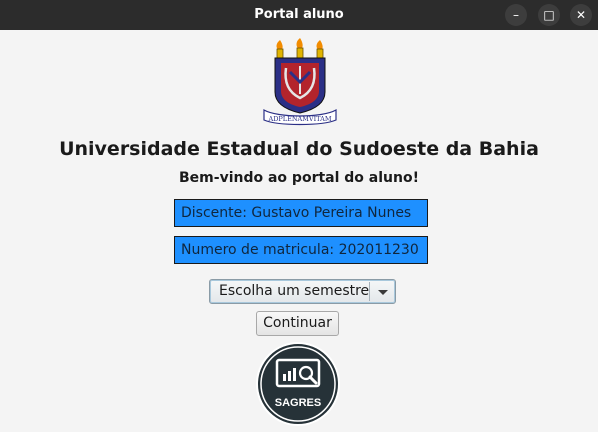  I want to click on select-divider, so click(369, 291).